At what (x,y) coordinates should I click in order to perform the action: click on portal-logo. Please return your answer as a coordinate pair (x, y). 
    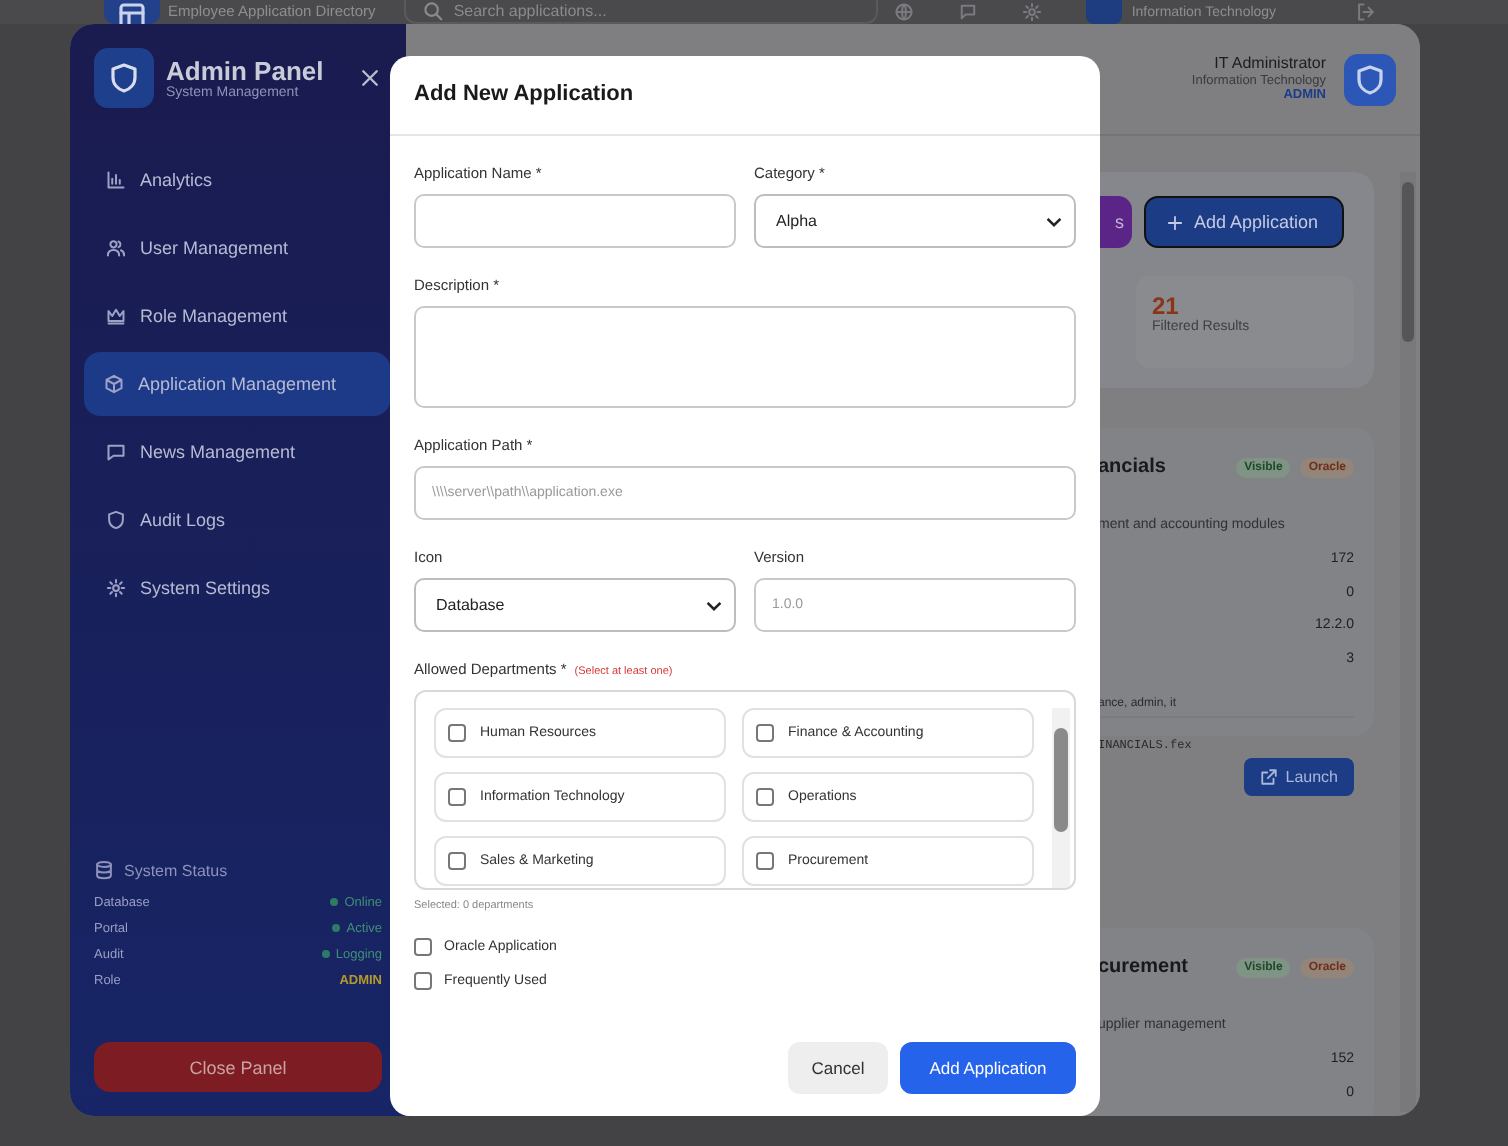
    Looking at the image, I should click on (132, 12).